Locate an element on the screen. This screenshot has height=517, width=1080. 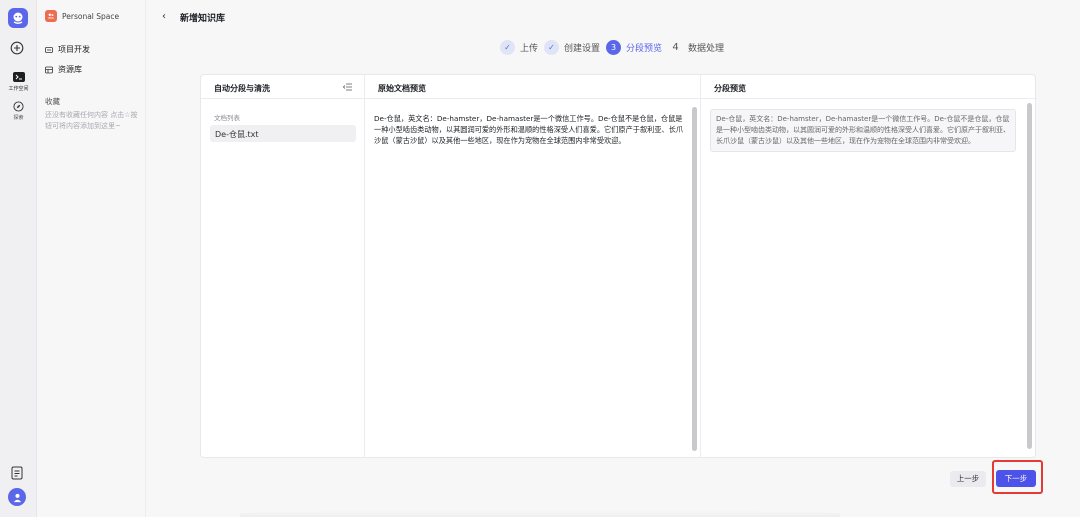
step-label: 分段预览 is located at coordinates (644, 49).